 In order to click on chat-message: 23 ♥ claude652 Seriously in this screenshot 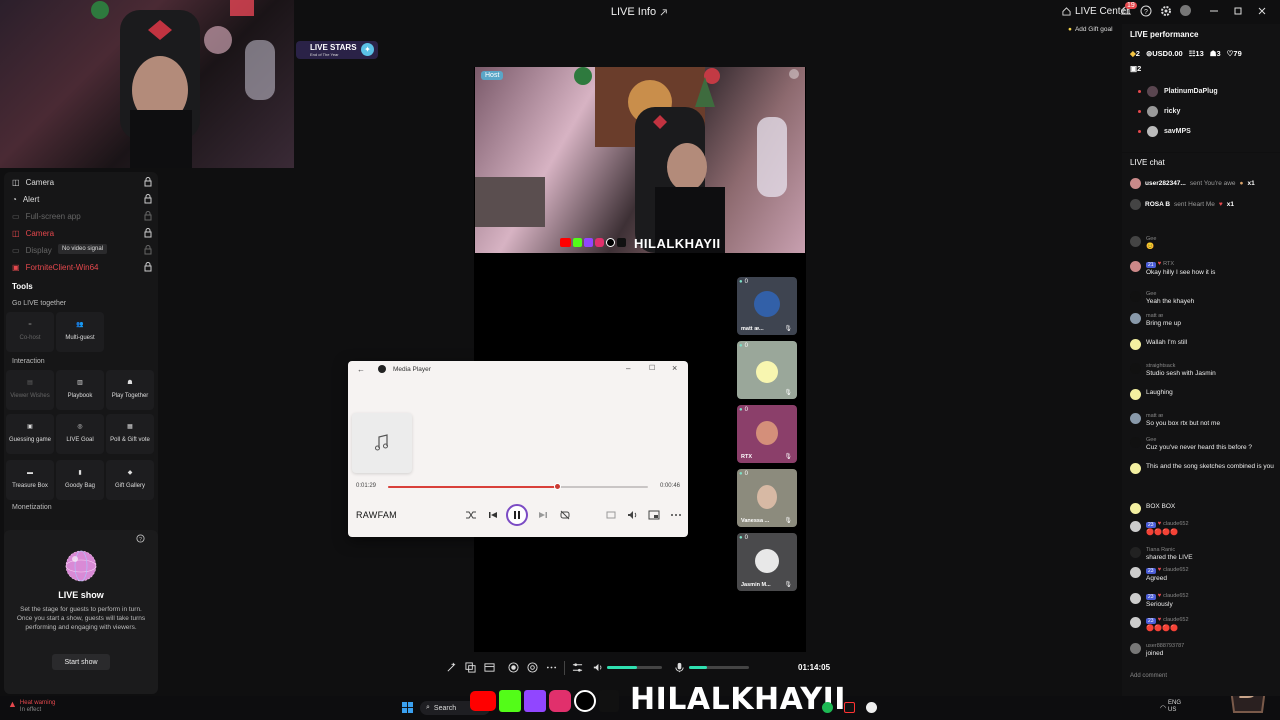, I will do `click(1203, 601)`.